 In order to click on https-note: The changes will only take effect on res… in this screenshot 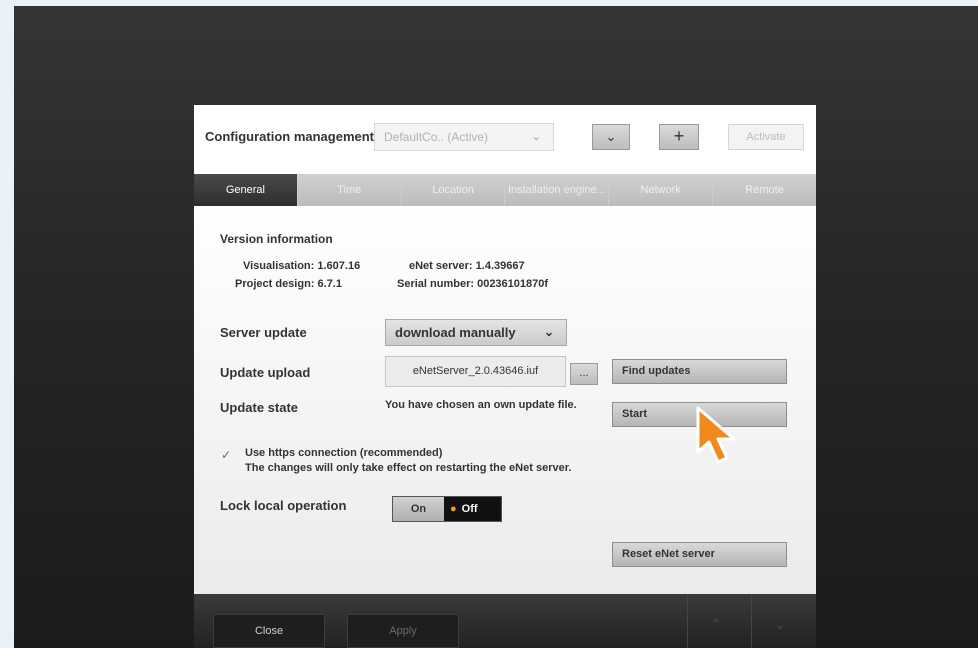, I will do `click(408, 468)`.